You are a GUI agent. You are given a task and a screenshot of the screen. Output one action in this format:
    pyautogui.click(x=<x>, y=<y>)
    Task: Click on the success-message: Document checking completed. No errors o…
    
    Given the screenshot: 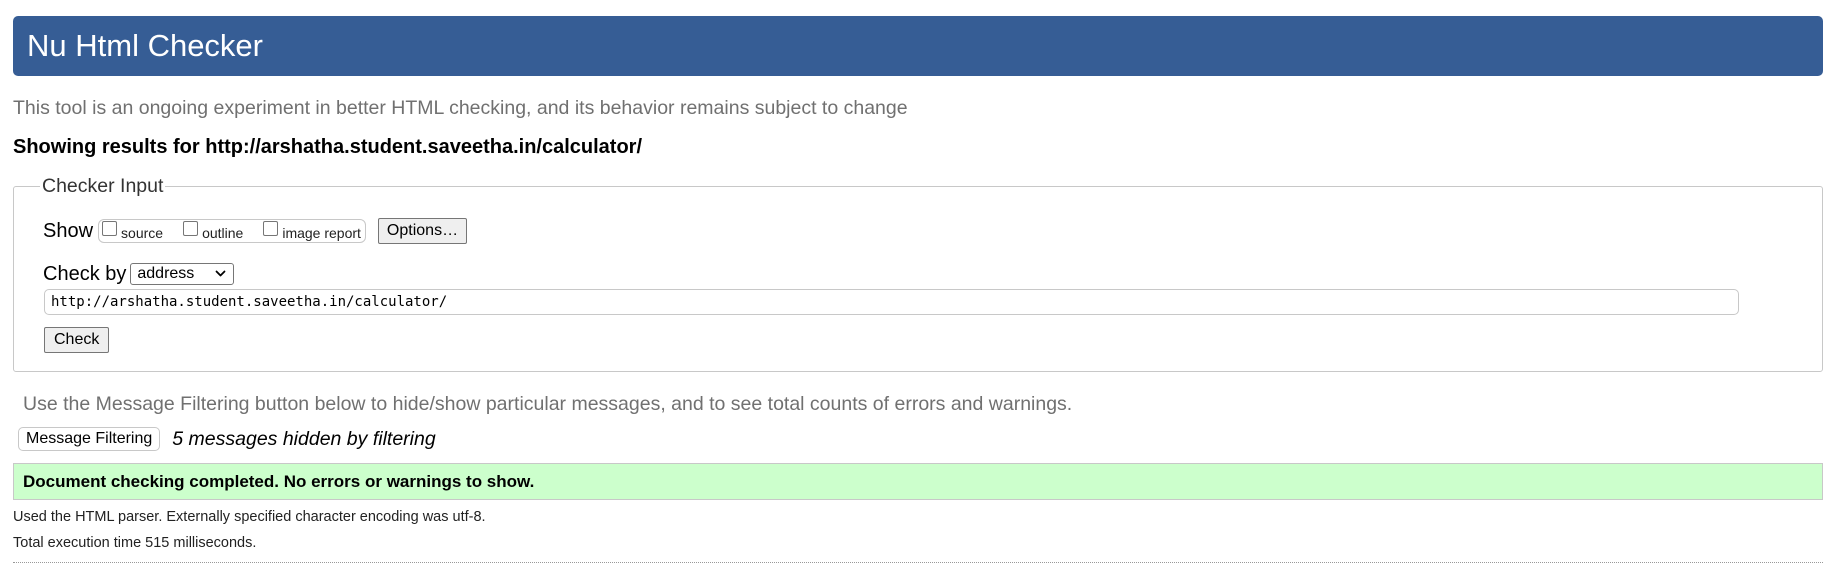 What is the action you would take?
    pyautogui.click(x=918, y=481)
    